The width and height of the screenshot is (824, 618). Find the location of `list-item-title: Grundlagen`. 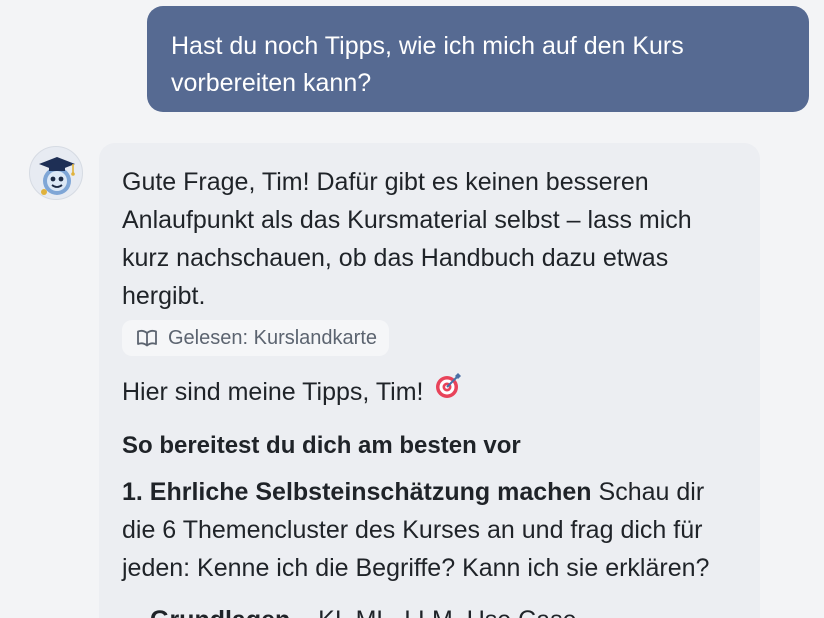

list-item-title: Grundlagen is located at coordinates (220, 612).